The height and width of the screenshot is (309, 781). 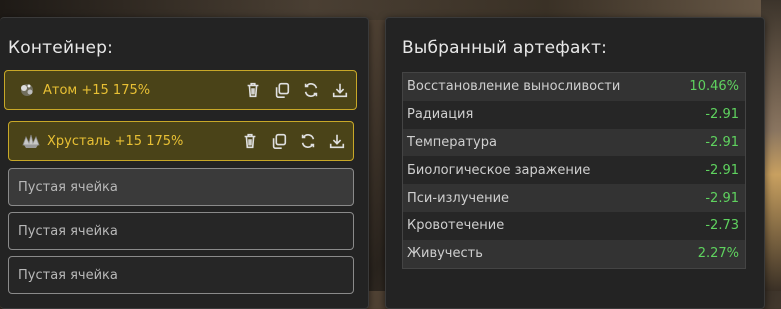 I want to click on stat-row: Пси-излучение -2.91, so click(x=574, y=198).